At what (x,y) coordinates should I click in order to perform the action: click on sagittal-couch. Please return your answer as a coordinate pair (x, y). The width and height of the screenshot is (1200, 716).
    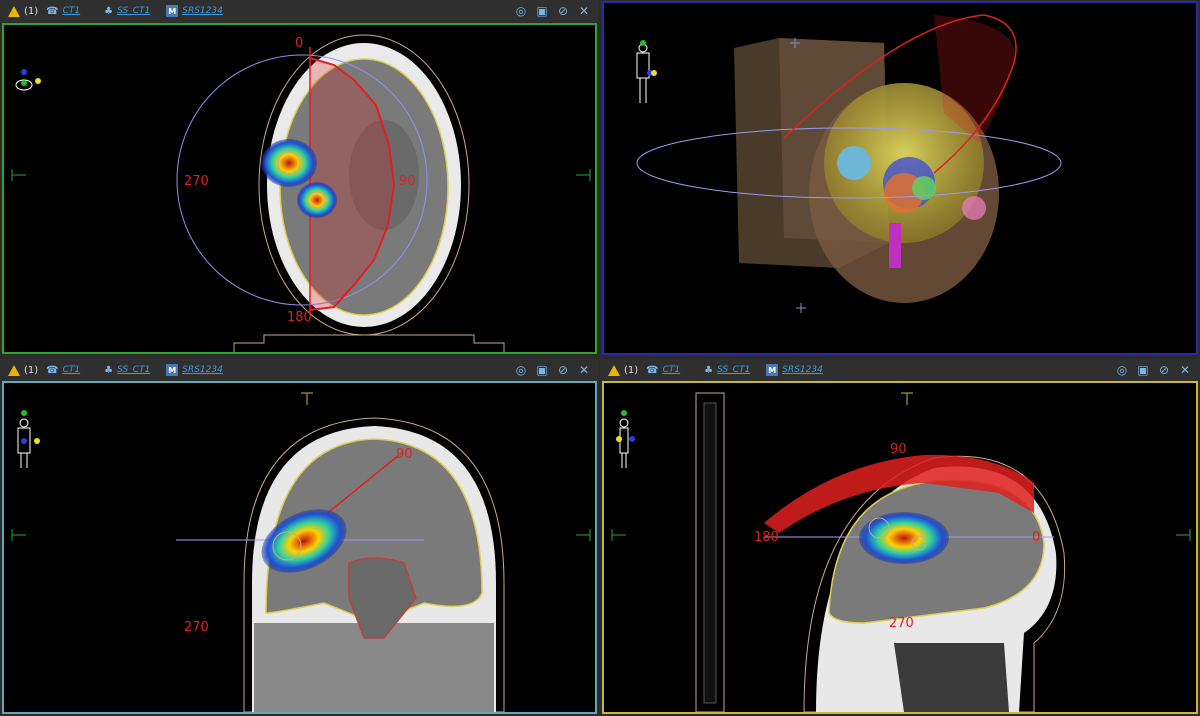
    Looking at the image, I should click on (710, 552).